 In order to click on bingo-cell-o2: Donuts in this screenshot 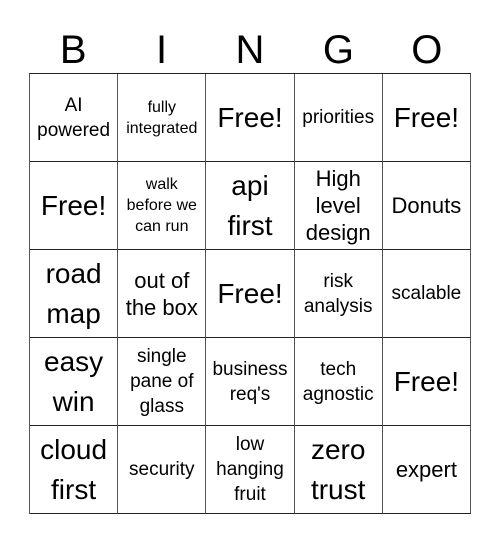, I will do `click(426, 206)`.